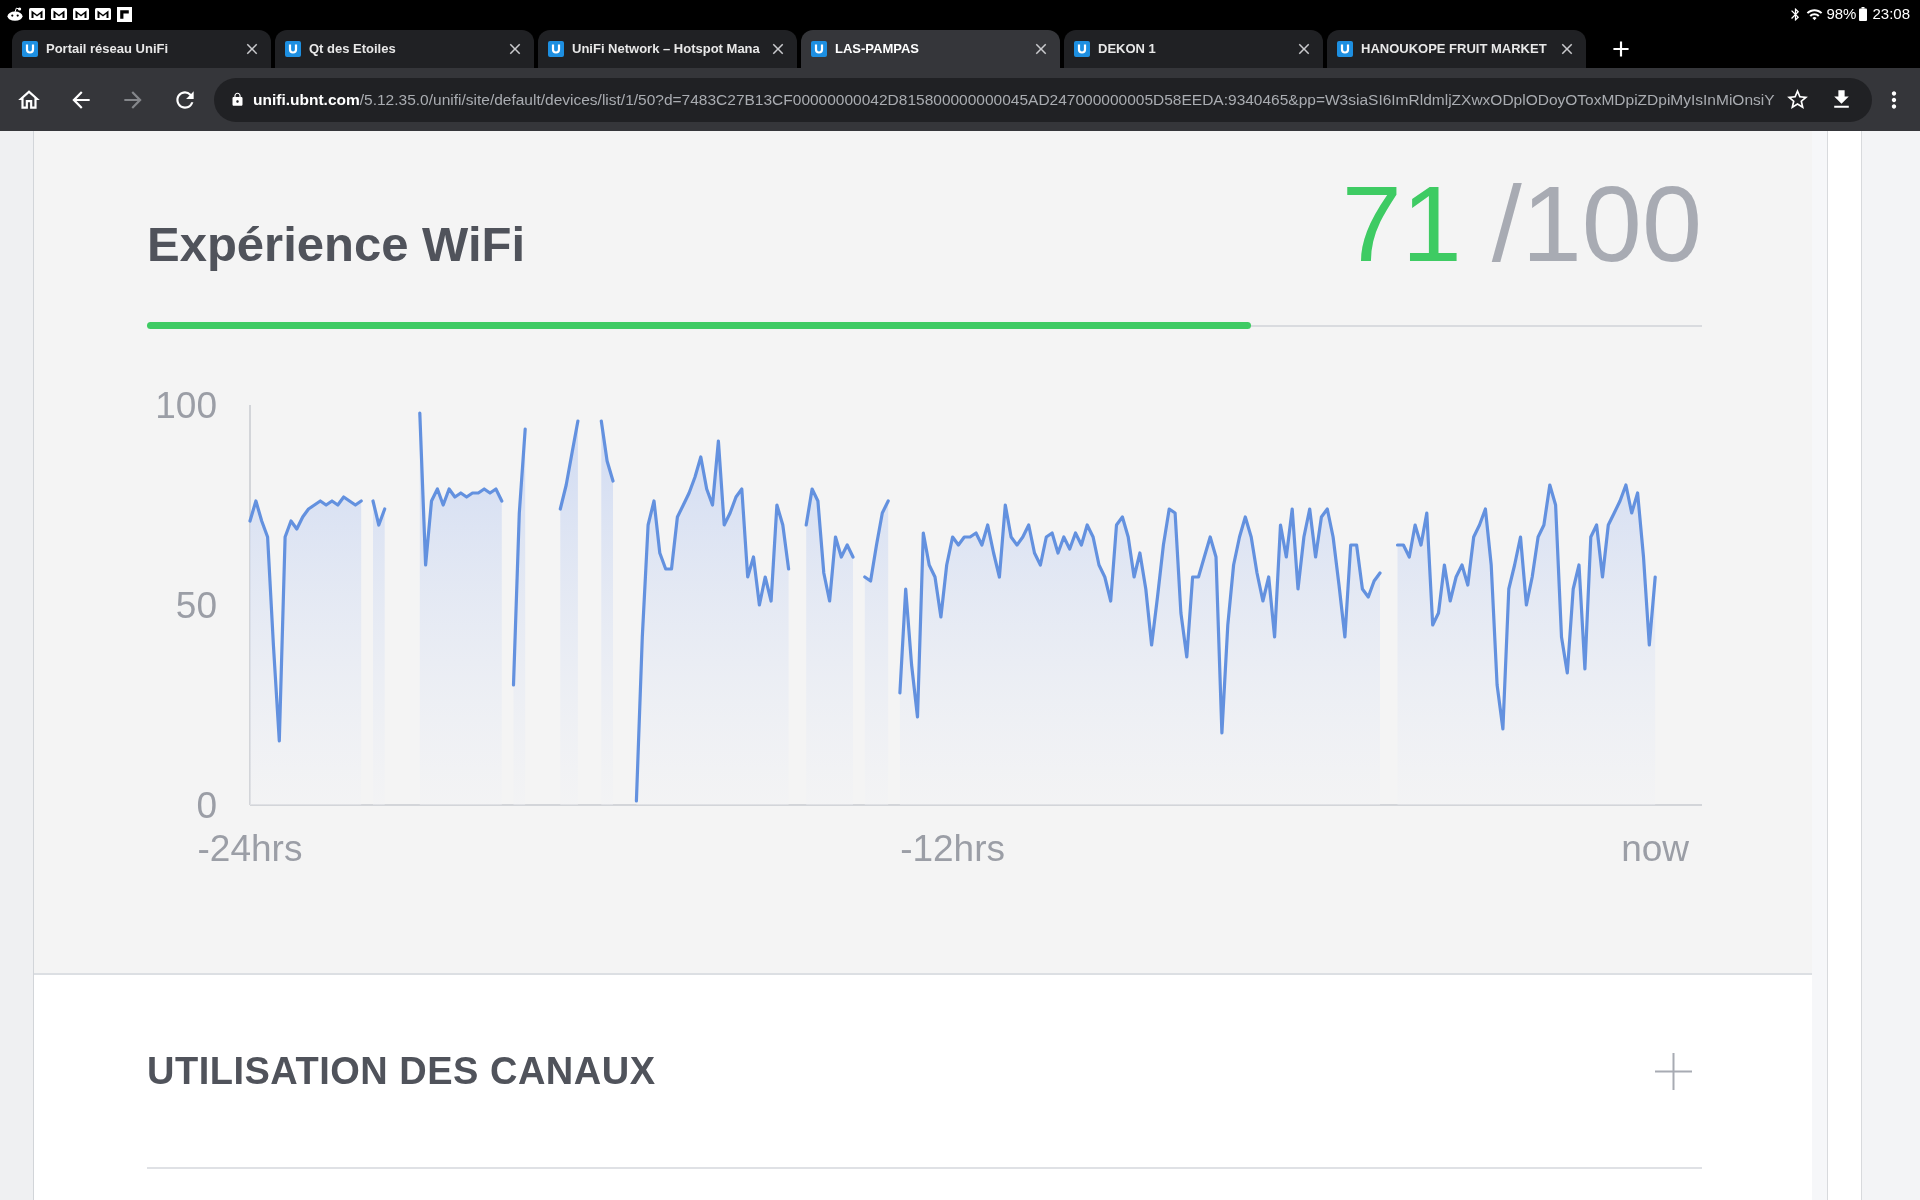 The width and height of the screenshot is (1920, 1200). What do you see at coordinates (1841, 13) in the screenshot?
I see `battery-level: 98%` at bounding box center [1841, 13].